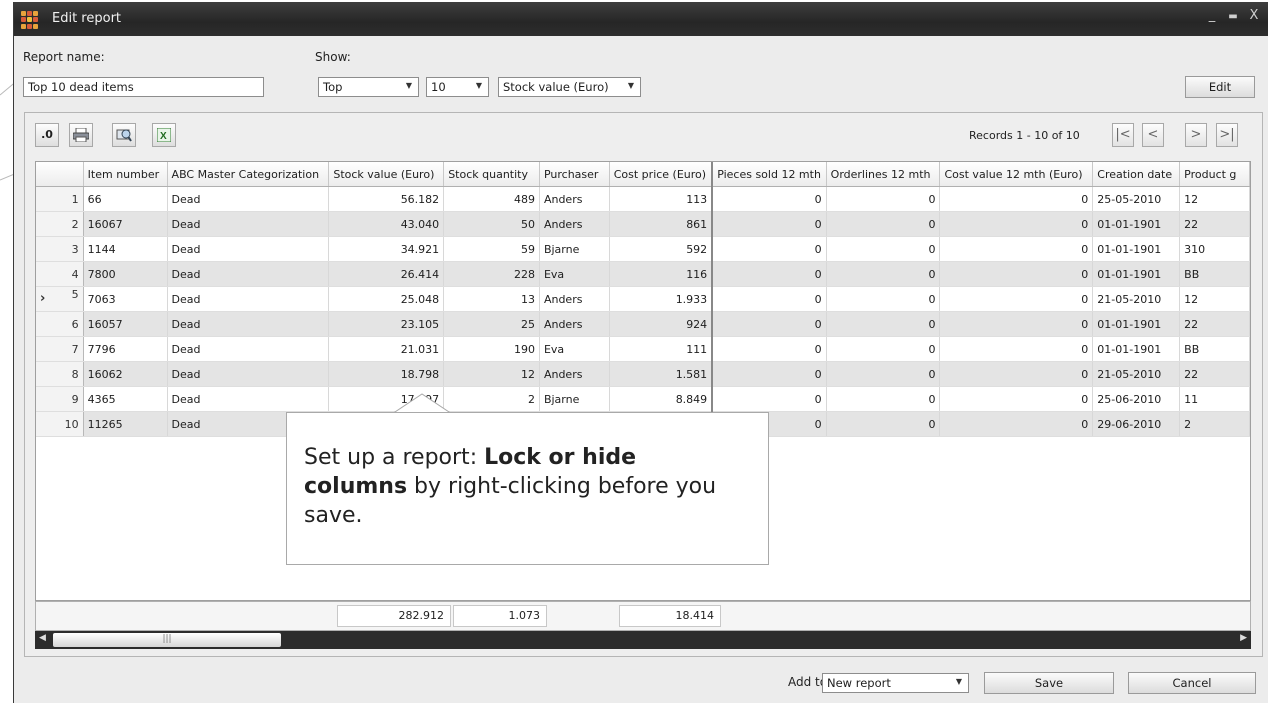  Describe the element at coordinates (569, 87) in the screenshot. I see `show-metric-select: Stock value (Euro) ▼` at that location.